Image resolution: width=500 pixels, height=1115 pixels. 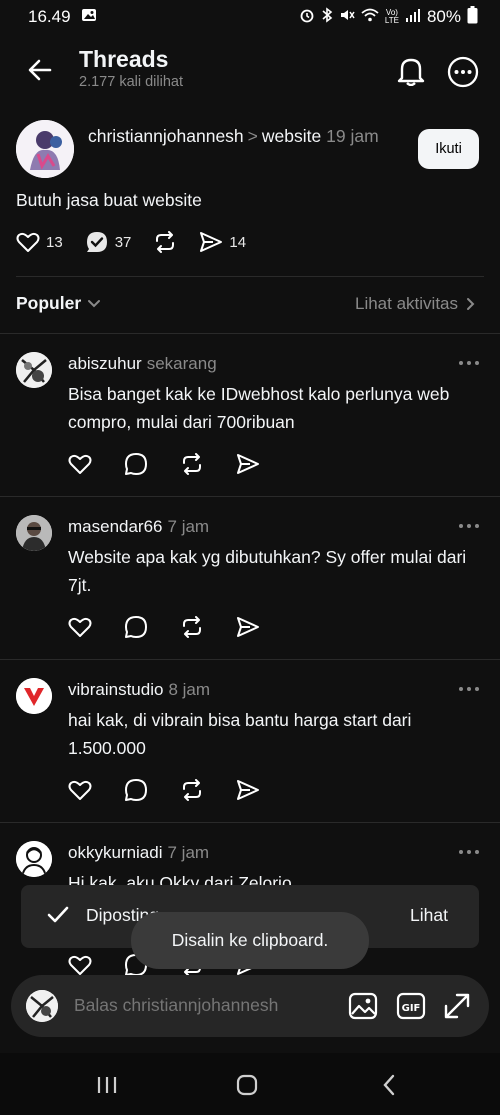 What do you see at coordinates (347, 17) in the screenshot?
I see `mute-icon` at bounding box center [347, 17].